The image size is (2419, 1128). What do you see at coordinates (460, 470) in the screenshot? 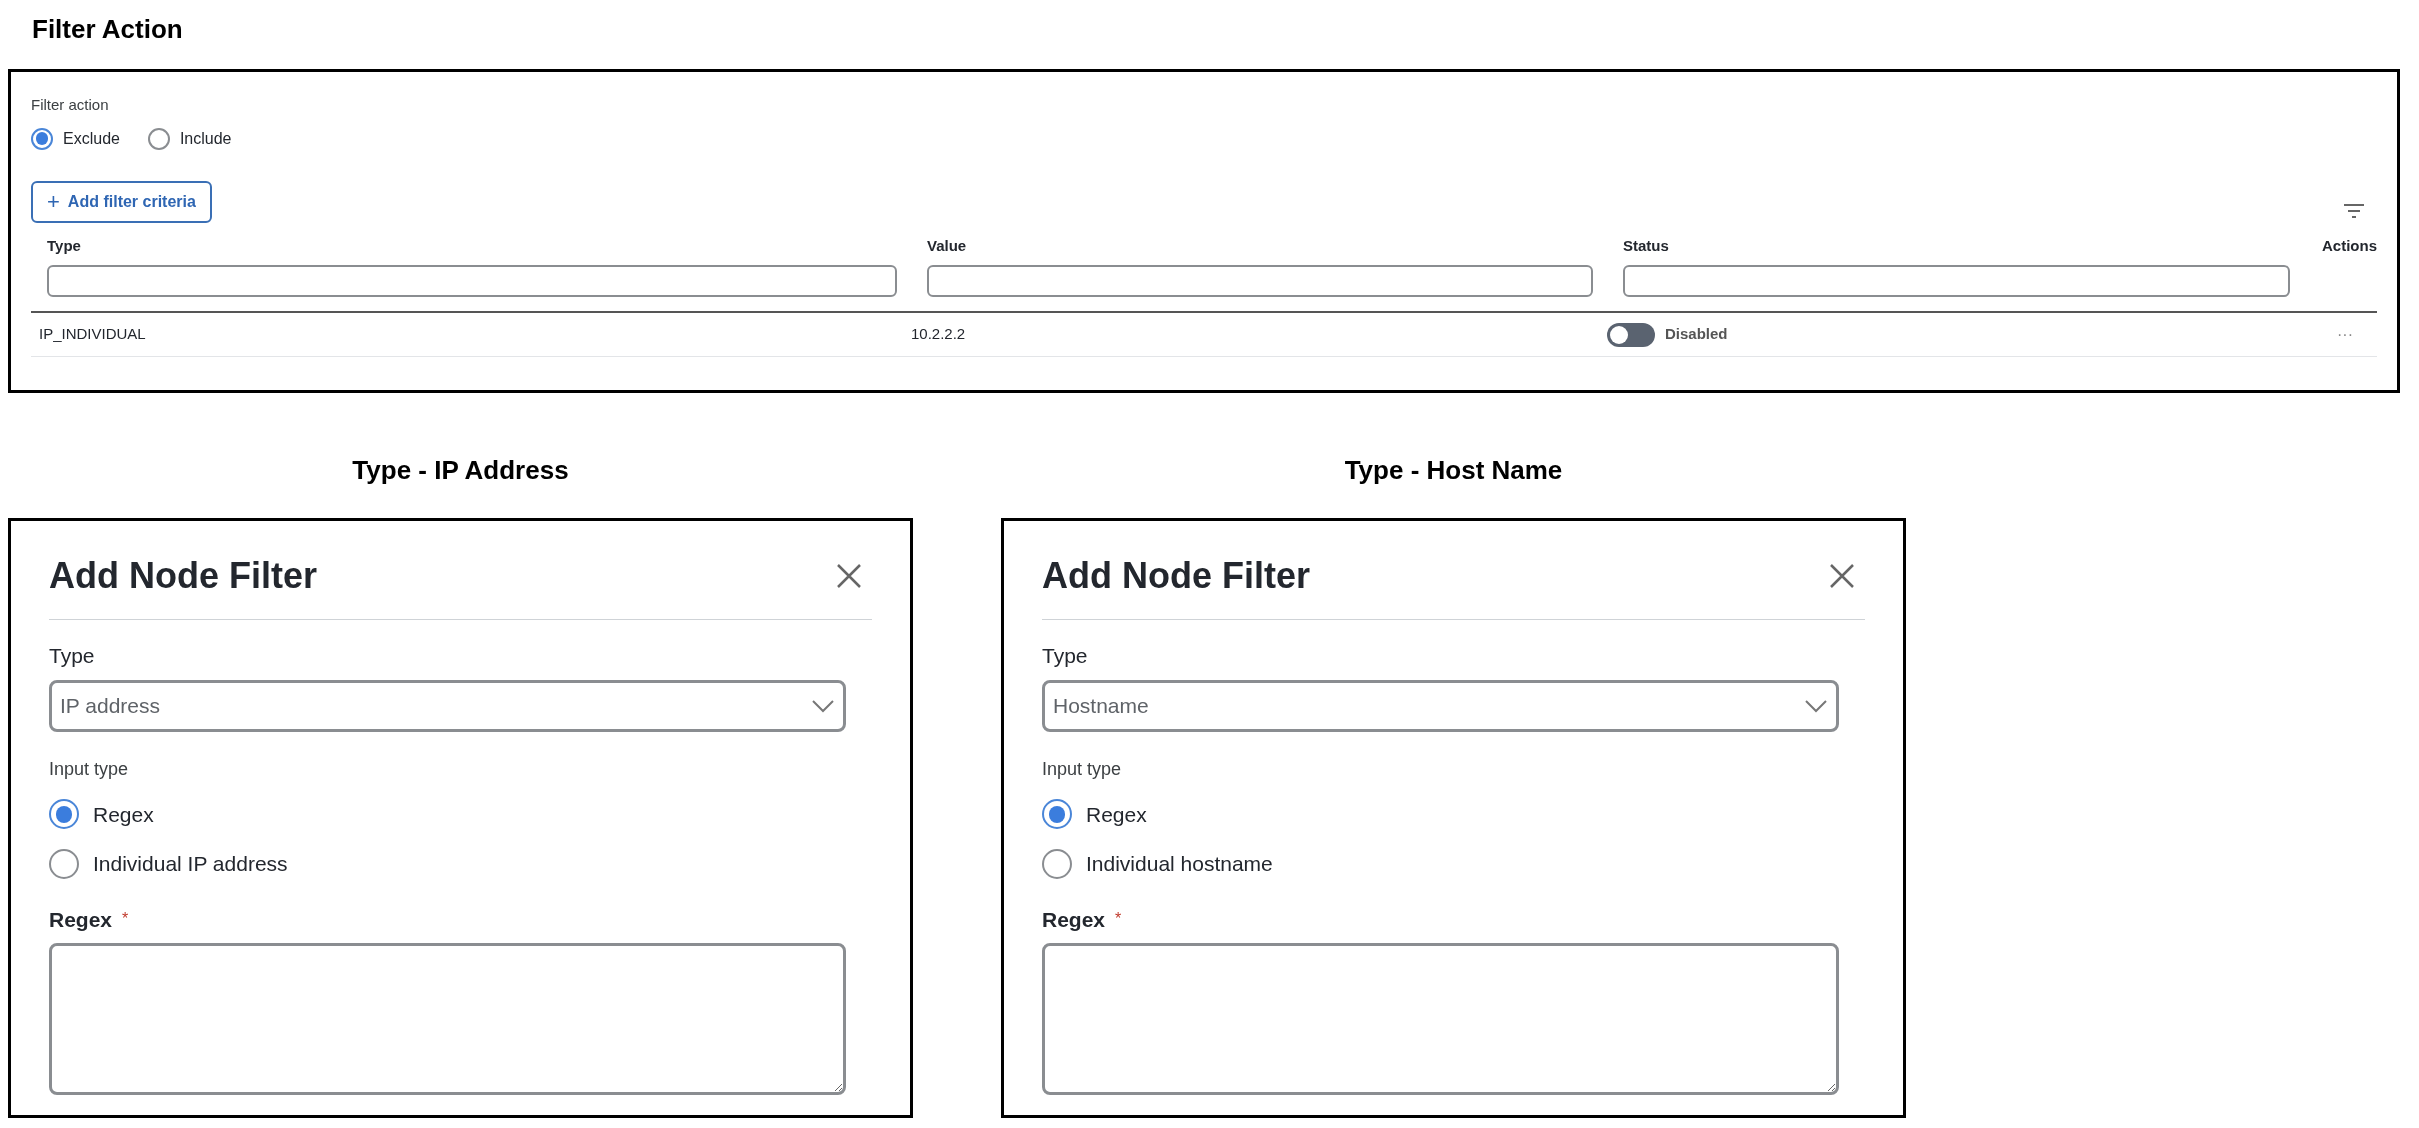
I see `section-caption: Type - IP Address` at bounding box center [460, 470].